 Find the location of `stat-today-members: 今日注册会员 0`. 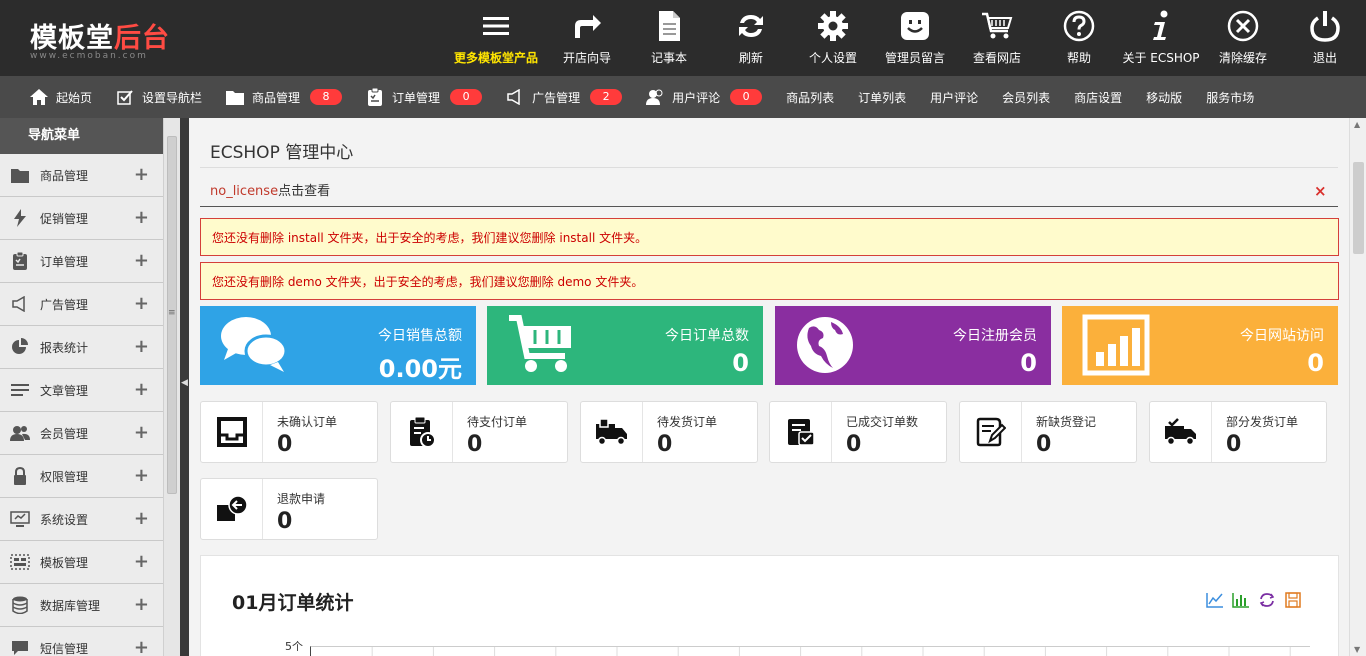

stat-today-members: 今日注册会员 0 is located at coordinates (913, 345).